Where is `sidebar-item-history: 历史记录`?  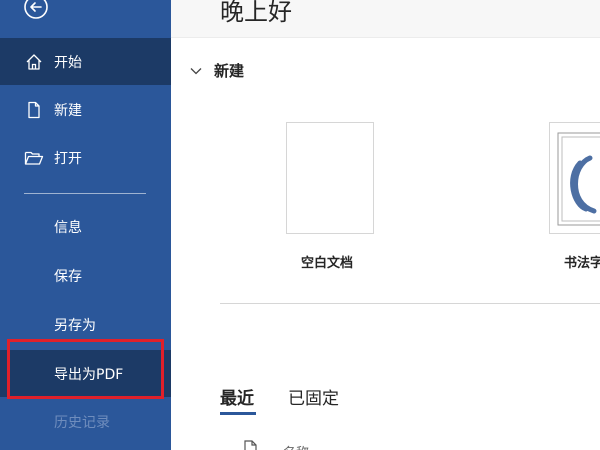 sidebar-item-history: 历史记录 is located at coordinates (85, 421).